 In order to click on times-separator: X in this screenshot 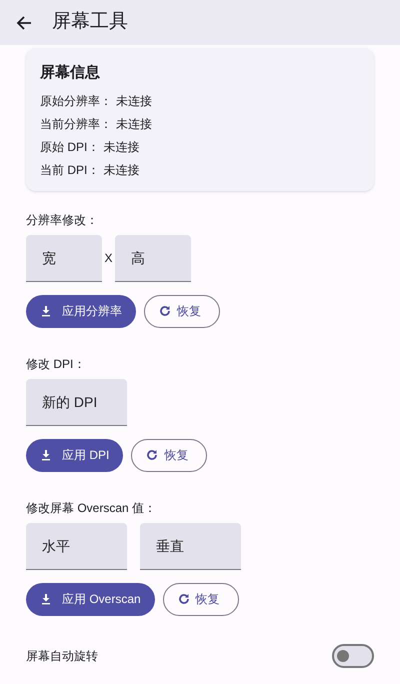, I will do `click(108, 258)`.